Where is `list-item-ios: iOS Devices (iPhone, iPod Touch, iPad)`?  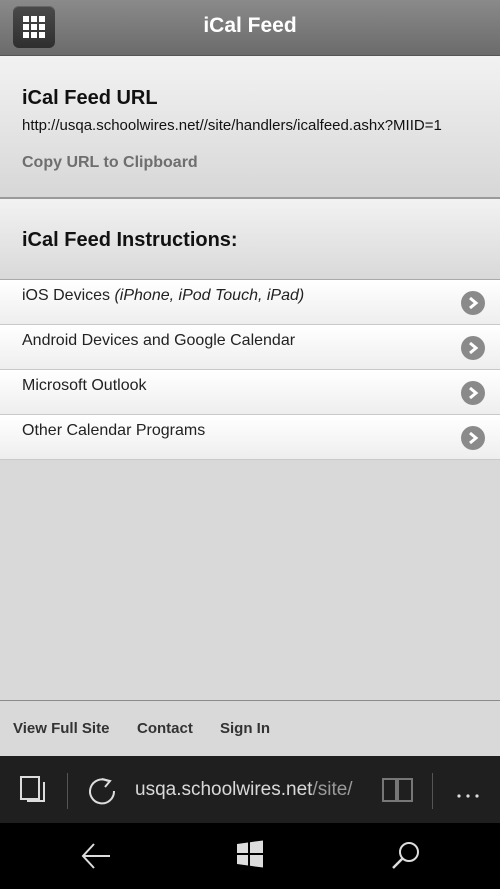 list-item-ios: iOS Devices (iPhone, iPod Touch, iPad) is located at coordinates (250, 302).